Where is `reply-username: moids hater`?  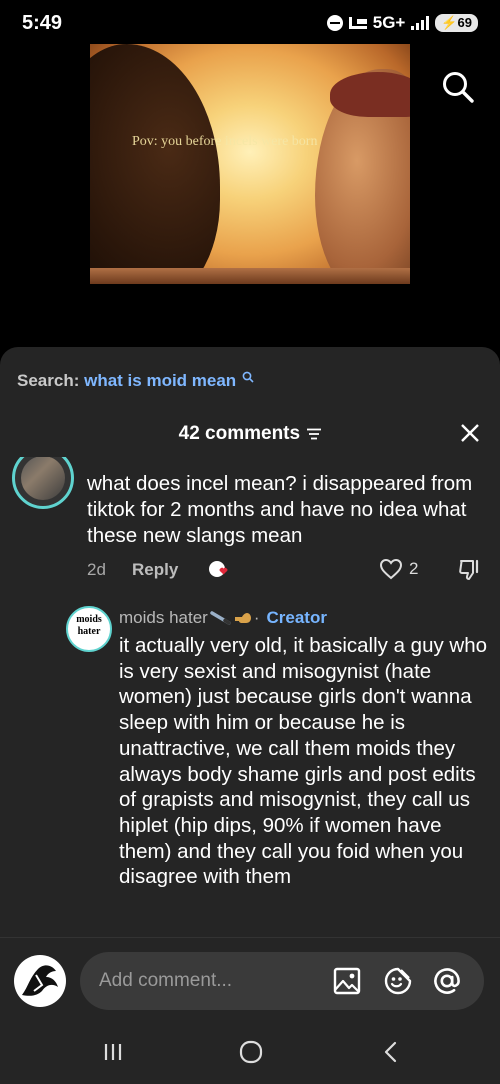
reply-username: moids hater is located at coordinates (163, 618).